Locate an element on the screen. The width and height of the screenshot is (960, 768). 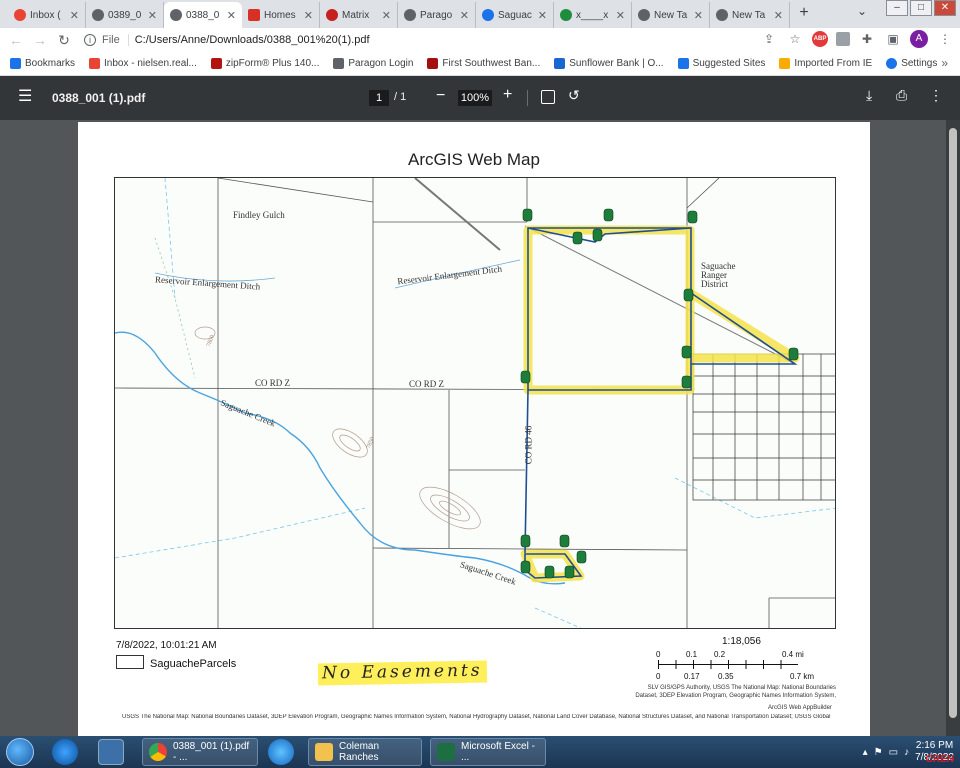
print-icon: ⎙ is located at coordinates (901, 95).